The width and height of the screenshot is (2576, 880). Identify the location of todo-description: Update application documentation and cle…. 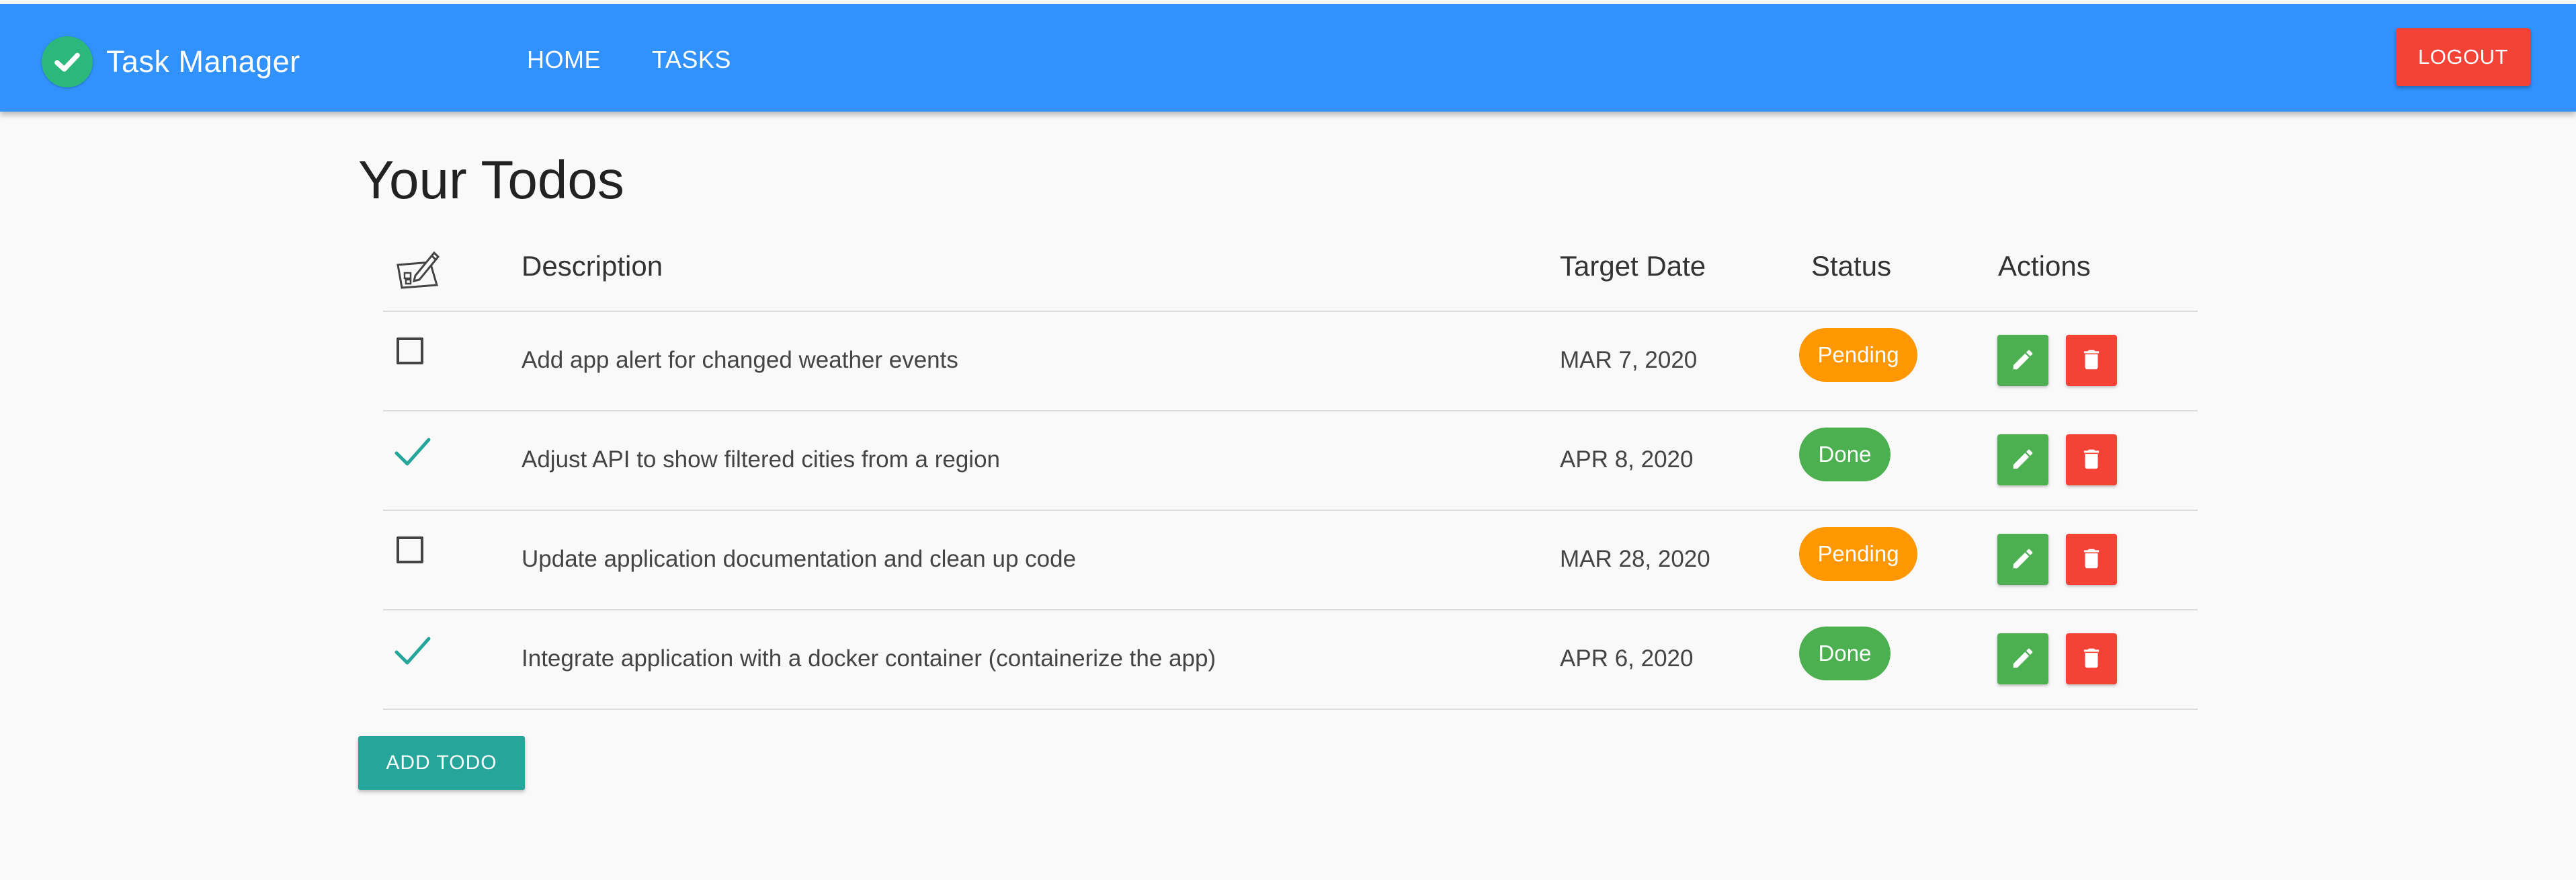
(799, 559).